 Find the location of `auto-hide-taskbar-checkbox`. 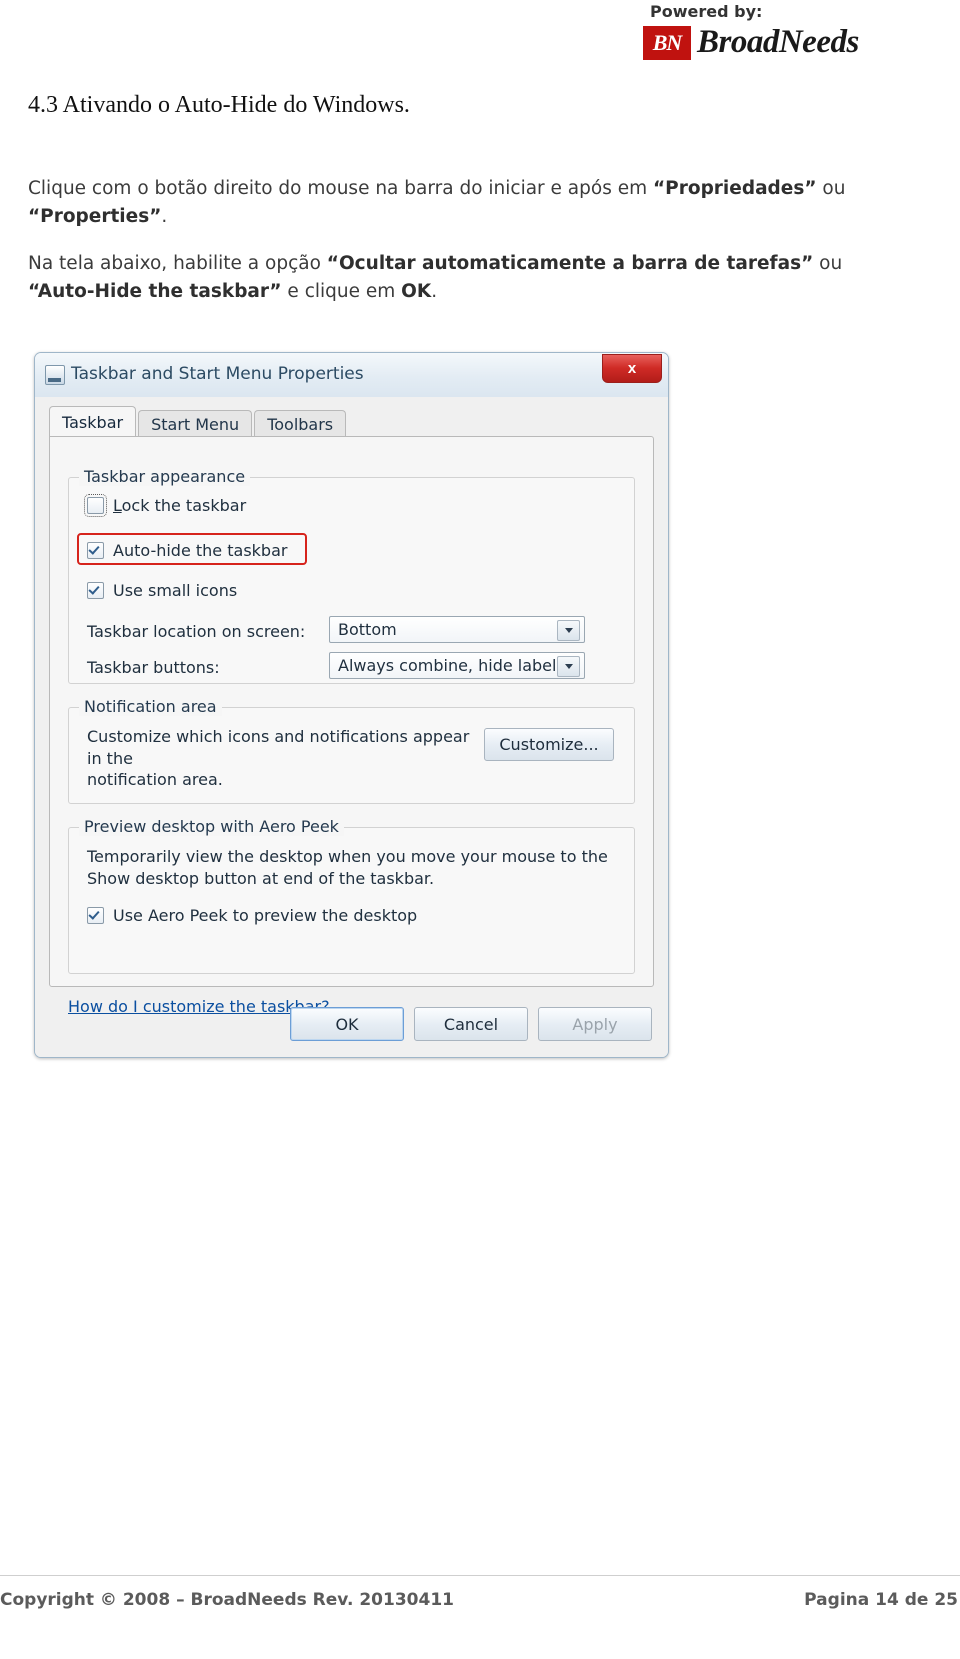

auto-hide-taskbar-checkbox is located at coordinates (95, 550).